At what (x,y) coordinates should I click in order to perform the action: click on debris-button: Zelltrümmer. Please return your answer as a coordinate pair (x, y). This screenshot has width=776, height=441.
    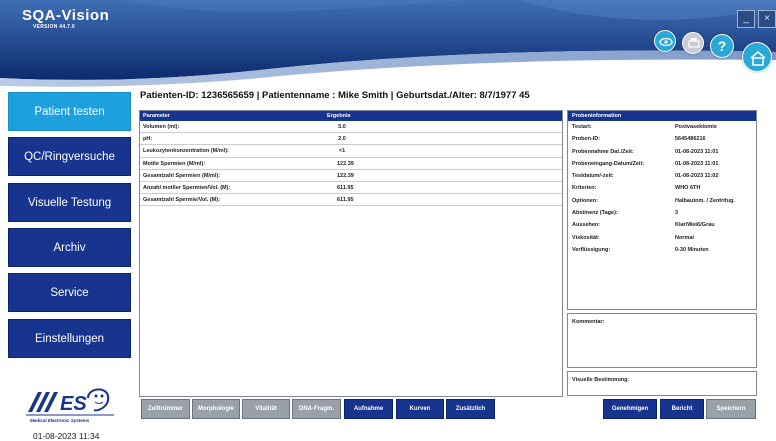
    Looking at the image, I should click on (165, 409).